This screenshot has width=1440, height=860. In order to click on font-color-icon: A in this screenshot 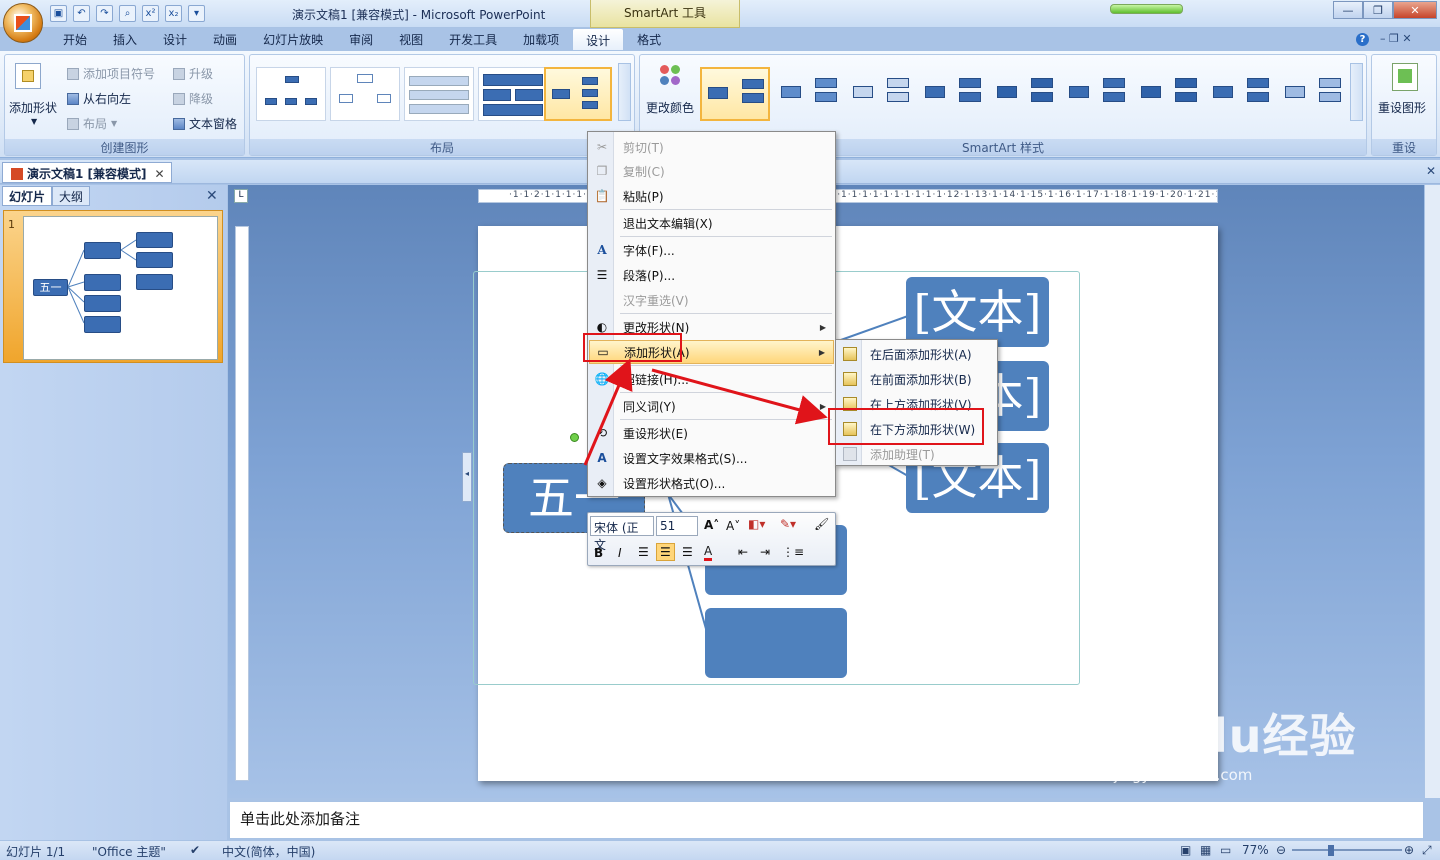, I will do `click(708, 552)`.